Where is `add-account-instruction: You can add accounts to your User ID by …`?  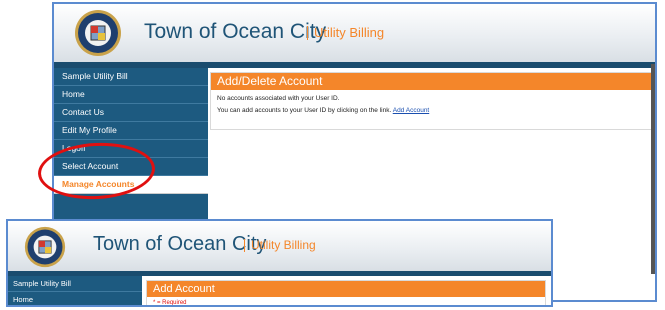 add-account-instruction: You can add accounts to your User ID by … is located at coordinates (431, 110).